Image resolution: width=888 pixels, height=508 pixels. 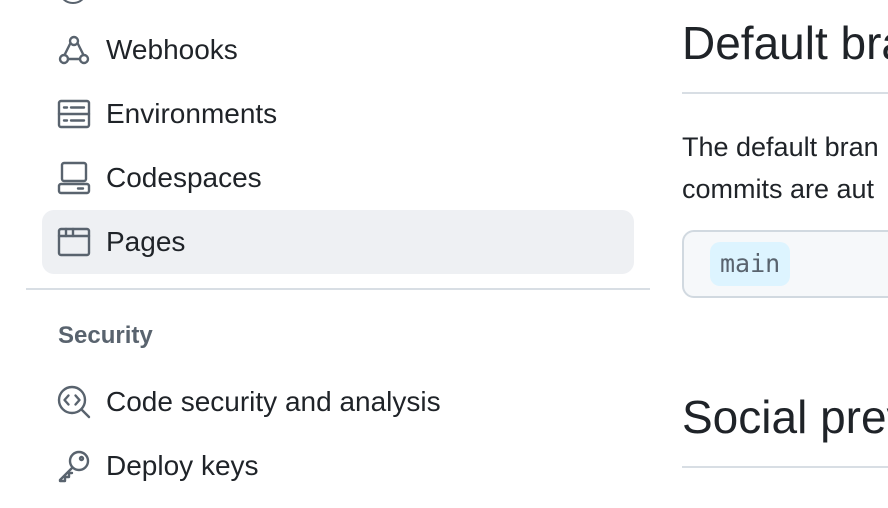 What do you see at coordinates (105, 335) in the screenshot?
I see `security-section-heading: Security` at bounding box center [105, 335].